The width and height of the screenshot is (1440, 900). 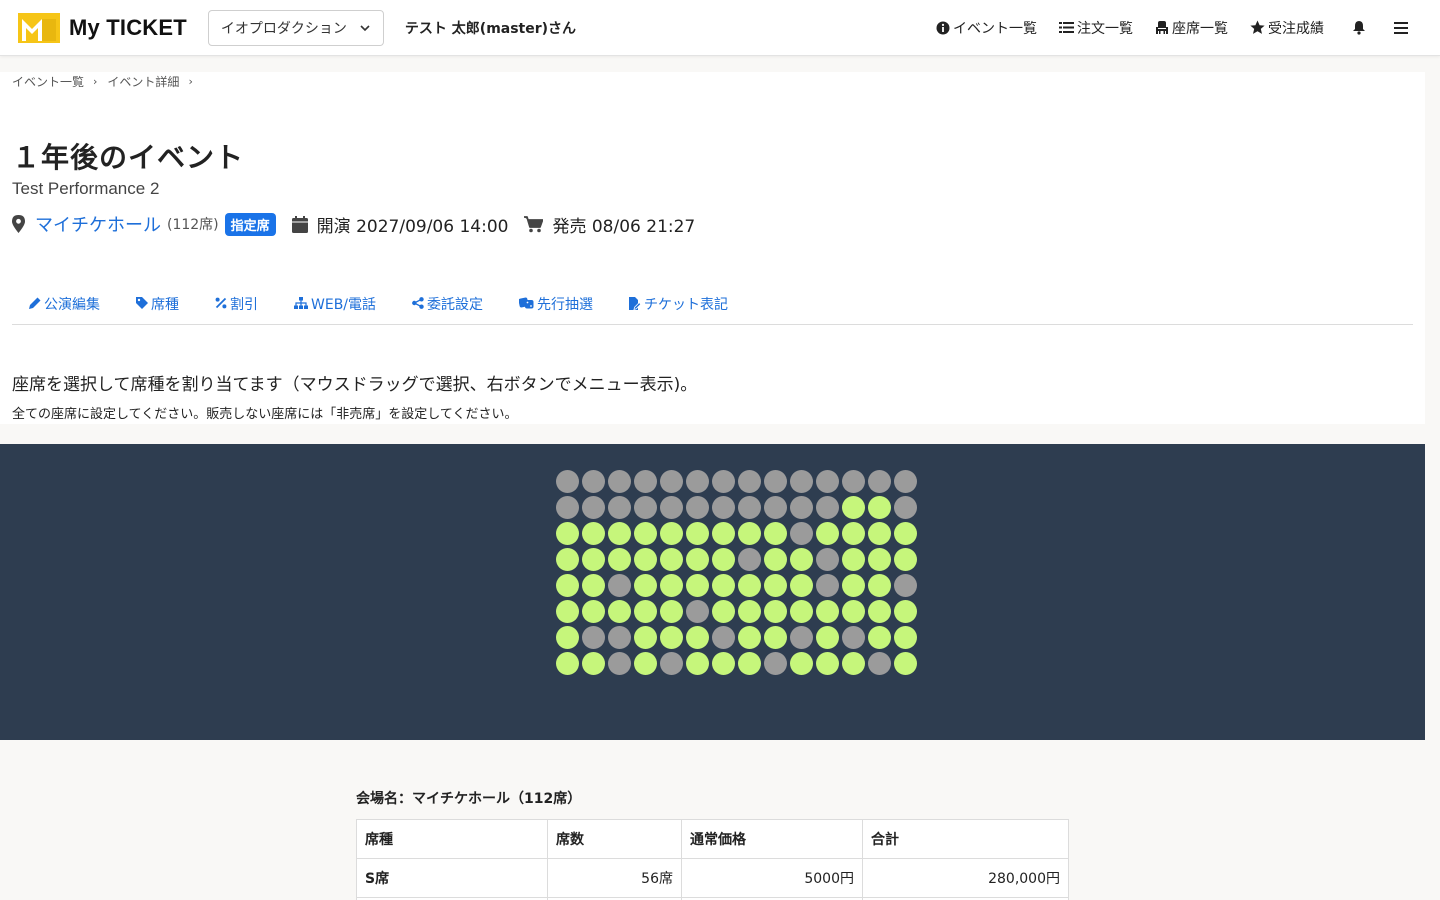 What do you see at coordinates (678, 309) in the screenshot?
I see `tab-ticket-display: チケット表記` at bounding box center [678, 309].